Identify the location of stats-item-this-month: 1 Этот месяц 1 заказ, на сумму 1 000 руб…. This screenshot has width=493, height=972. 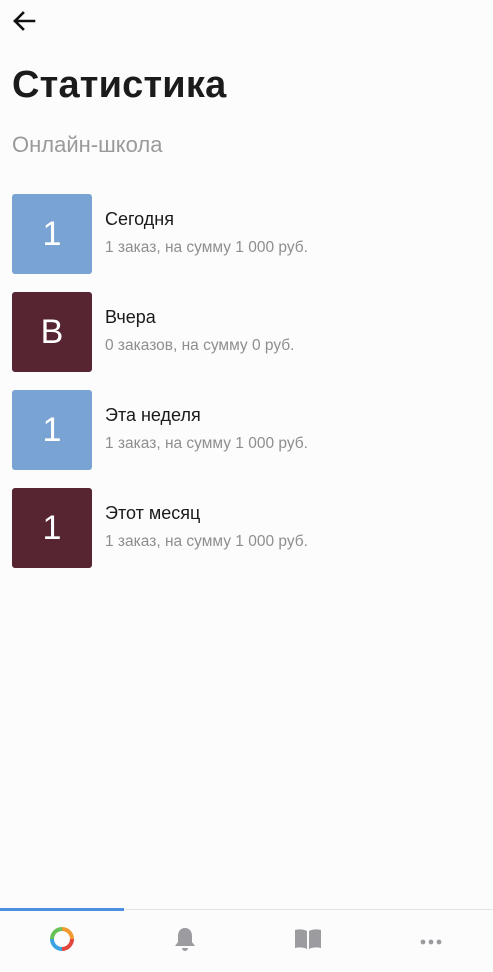
(247, 528).